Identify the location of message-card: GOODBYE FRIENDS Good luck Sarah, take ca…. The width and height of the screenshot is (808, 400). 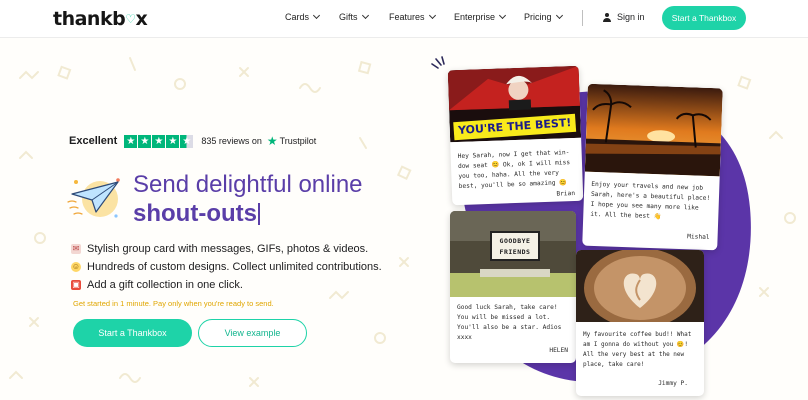
(513, 287).